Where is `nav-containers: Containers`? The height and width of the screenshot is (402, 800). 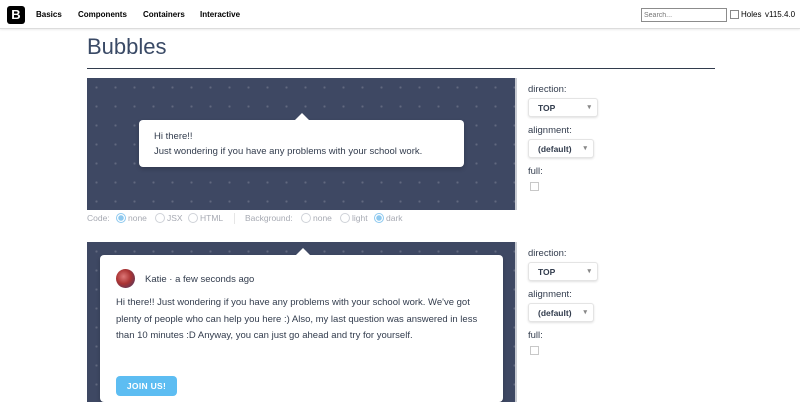
nav-containers: Containers is located at coordinates (164, 14).